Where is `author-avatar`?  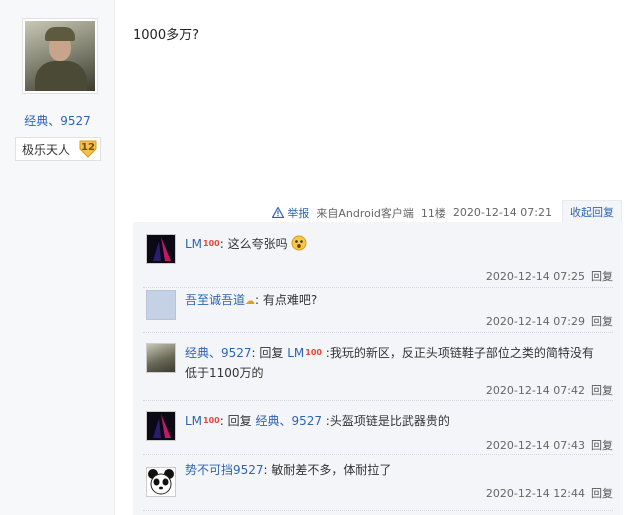 author-avatar is located at coordinates (60, 56).